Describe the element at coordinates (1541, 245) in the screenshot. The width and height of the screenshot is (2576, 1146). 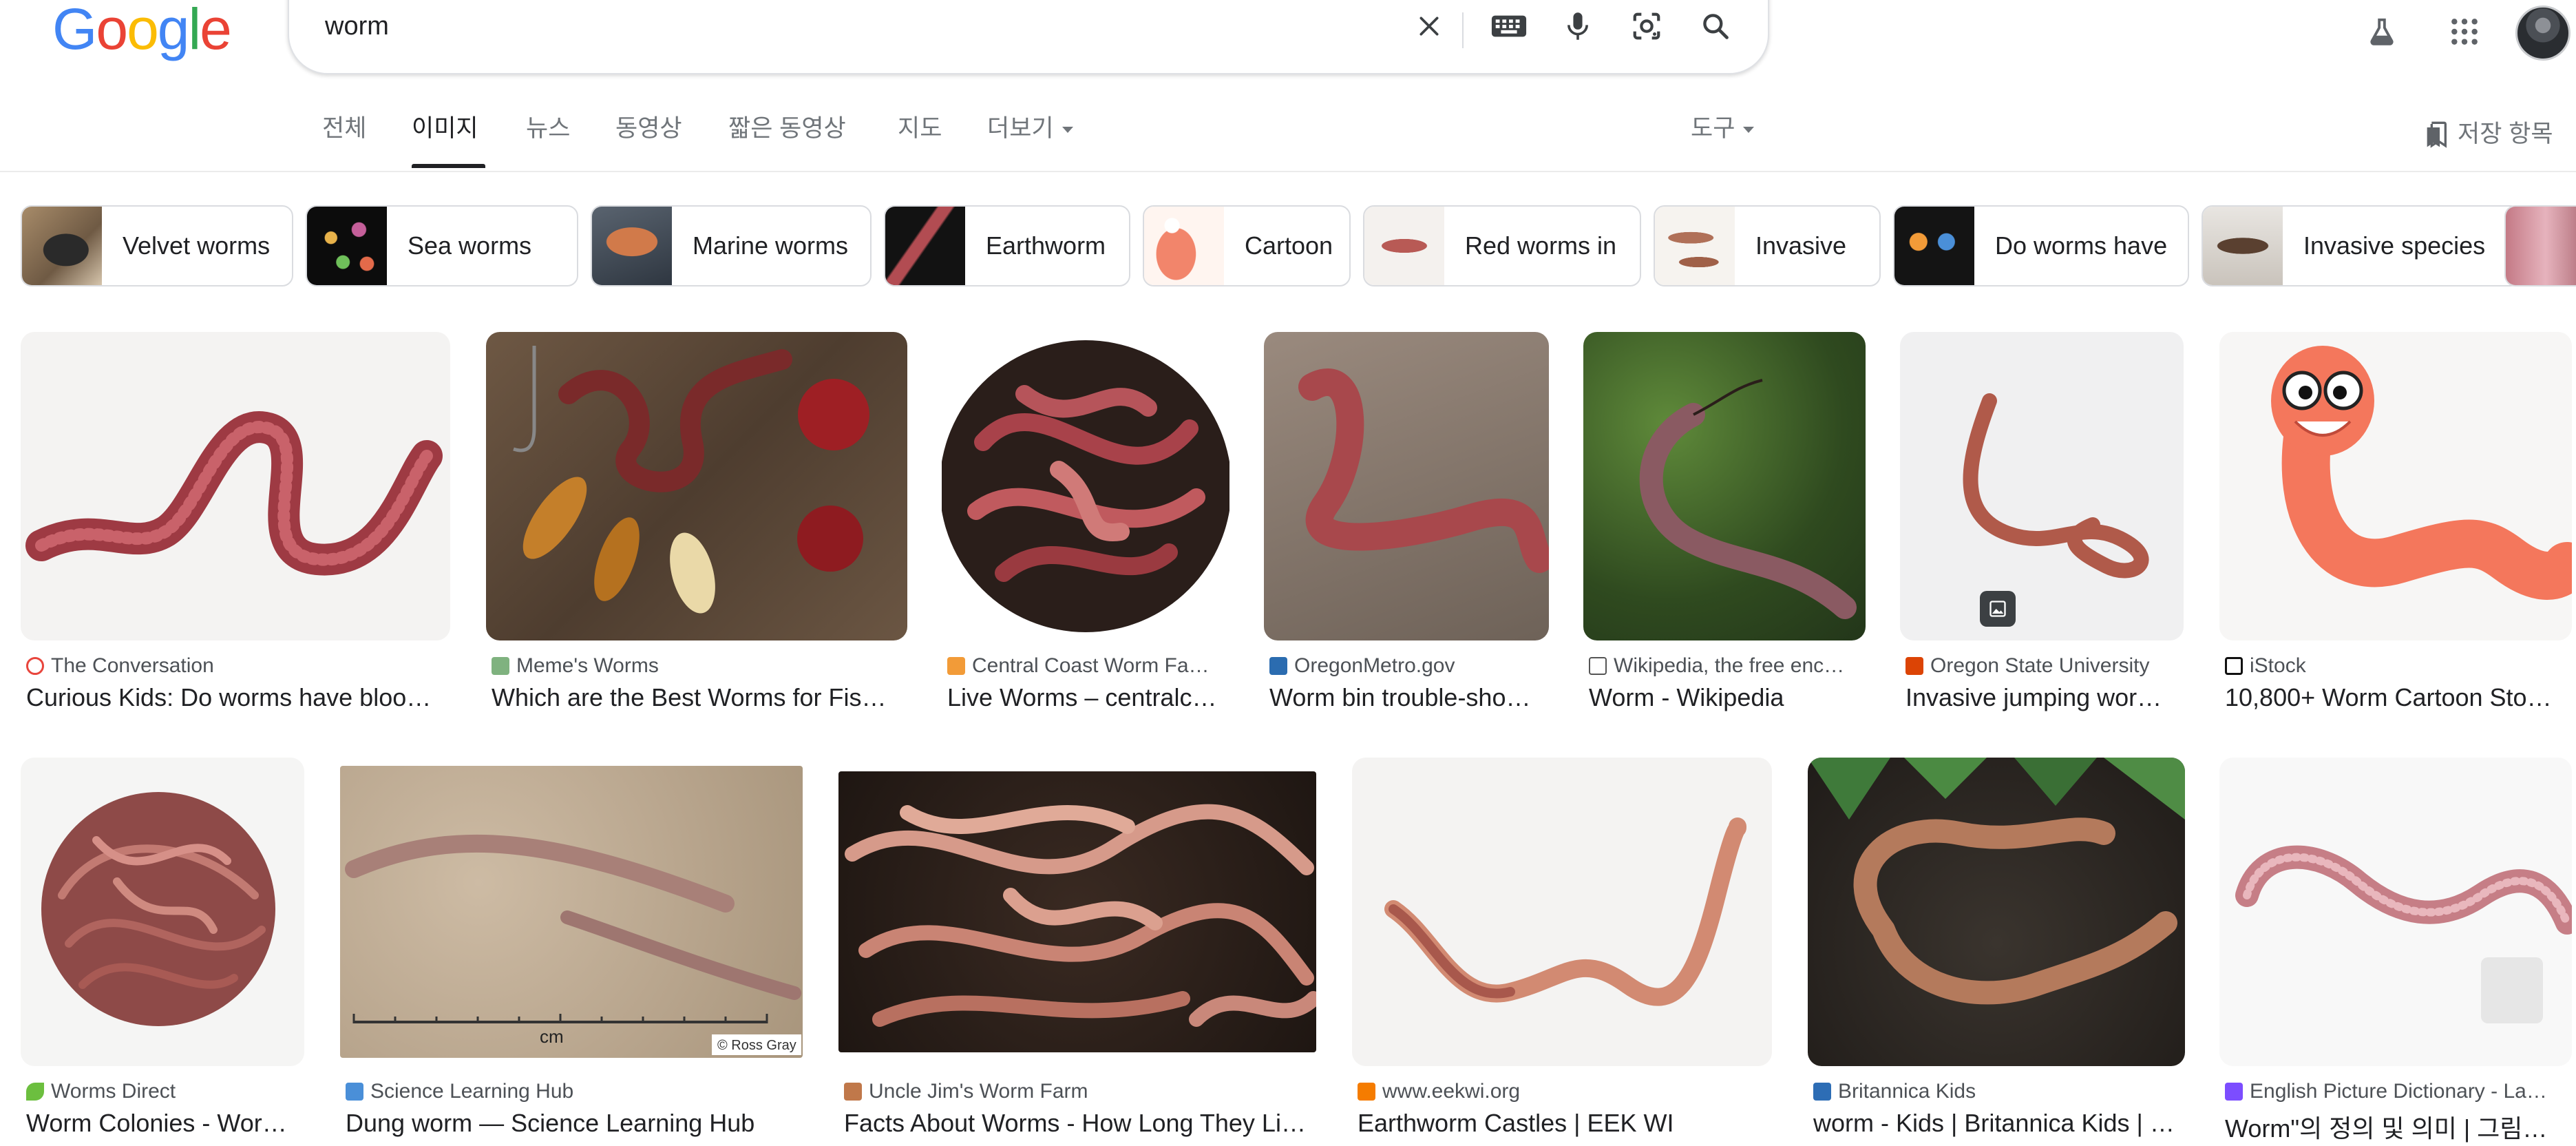
I see `chip-label: Red worms in` at that location.